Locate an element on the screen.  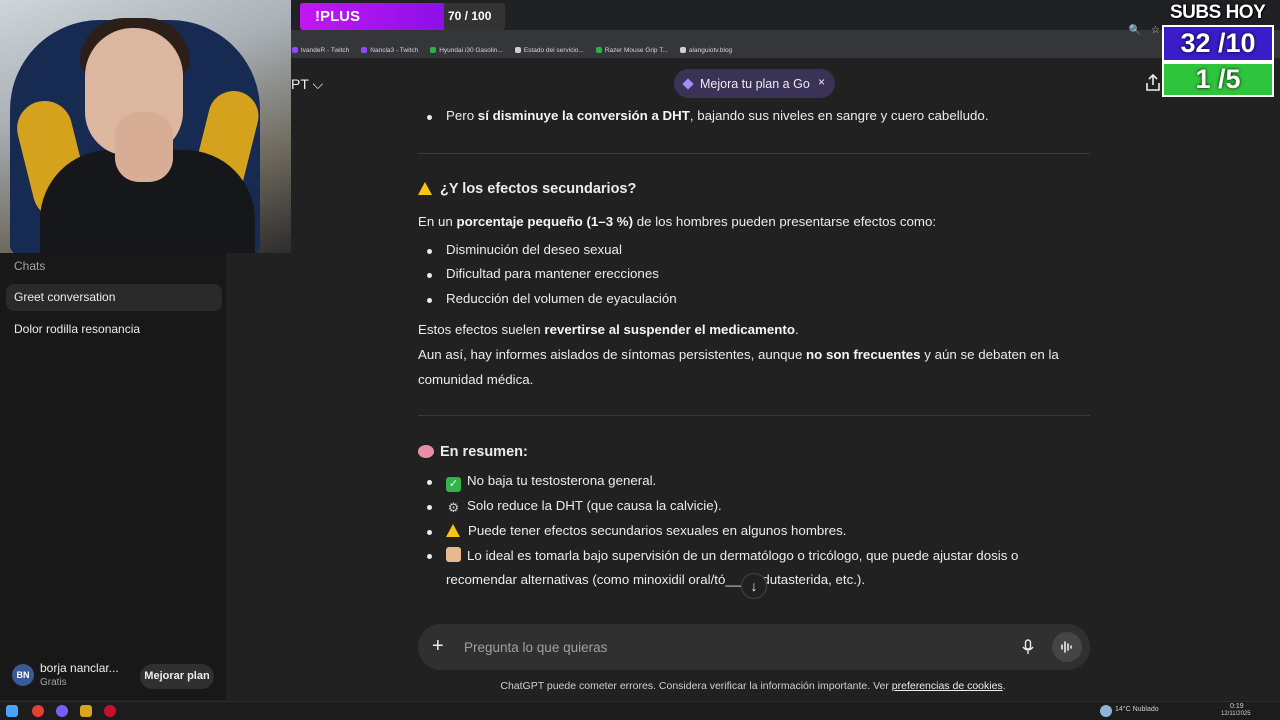
chats-heading: Chats is located at coordinates (30, 266).